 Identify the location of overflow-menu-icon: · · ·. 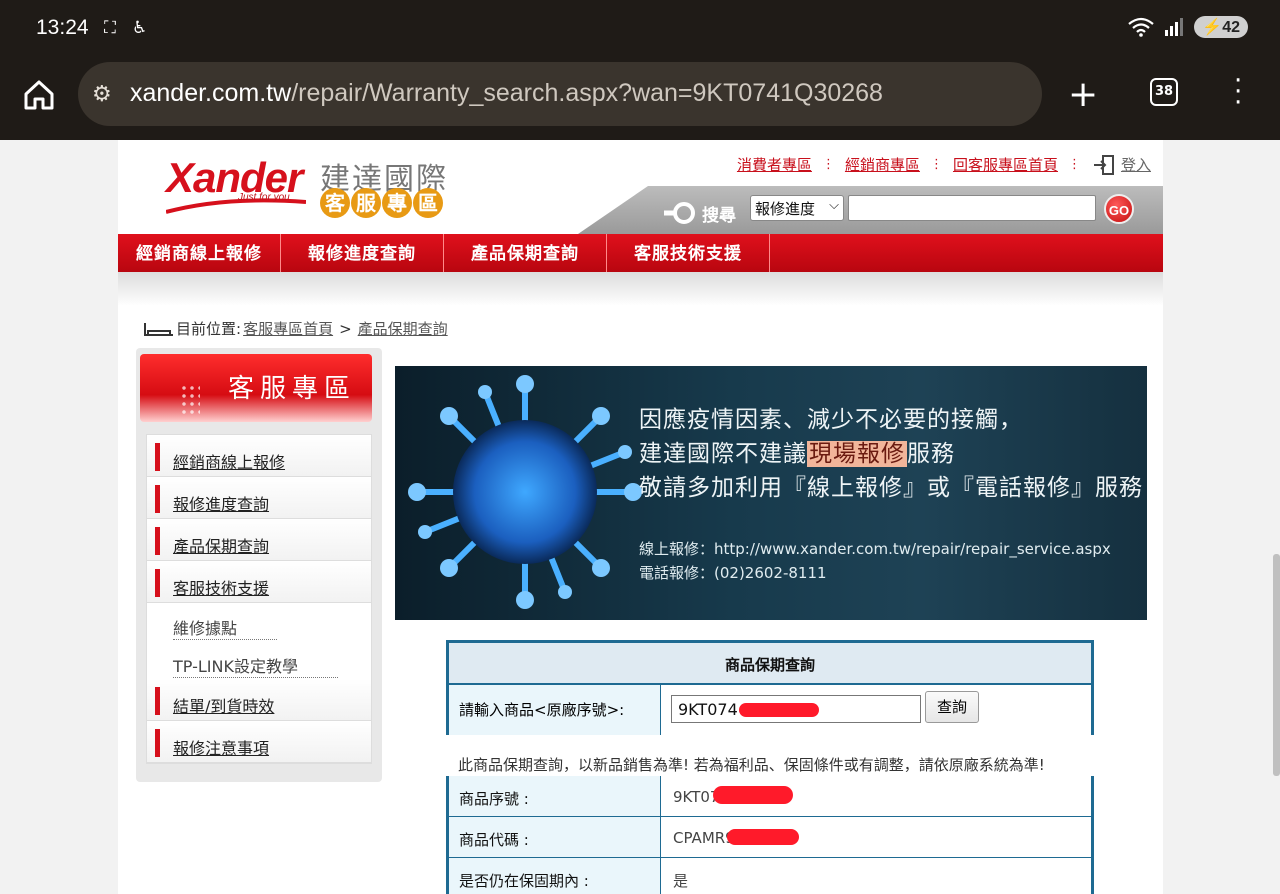
(1238, 92).